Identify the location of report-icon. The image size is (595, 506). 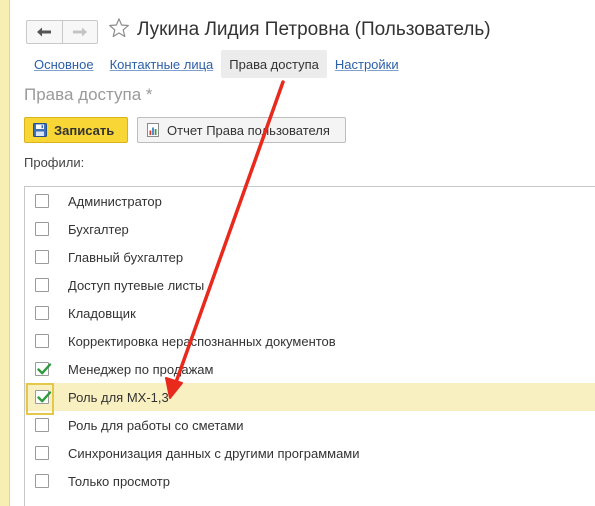
(153, 130).